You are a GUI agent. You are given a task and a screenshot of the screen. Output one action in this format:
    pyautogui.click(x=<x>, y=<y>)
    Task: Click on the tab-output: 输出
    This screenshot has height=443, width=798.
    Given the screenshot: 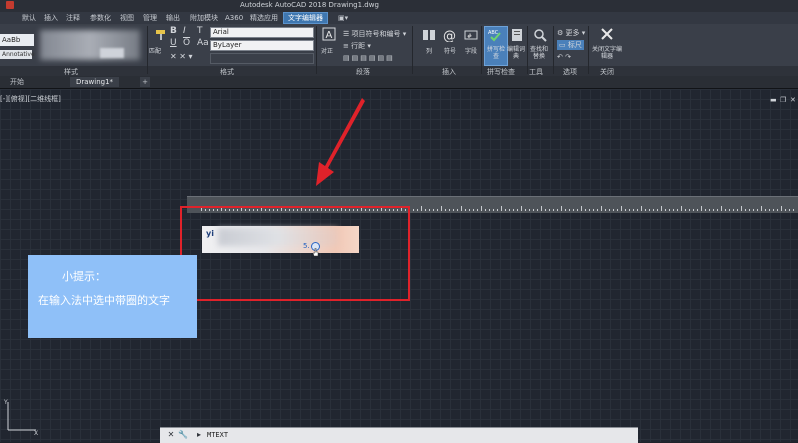 What is the action you would take?
    pyautogui.click(x=173, y=18)
    